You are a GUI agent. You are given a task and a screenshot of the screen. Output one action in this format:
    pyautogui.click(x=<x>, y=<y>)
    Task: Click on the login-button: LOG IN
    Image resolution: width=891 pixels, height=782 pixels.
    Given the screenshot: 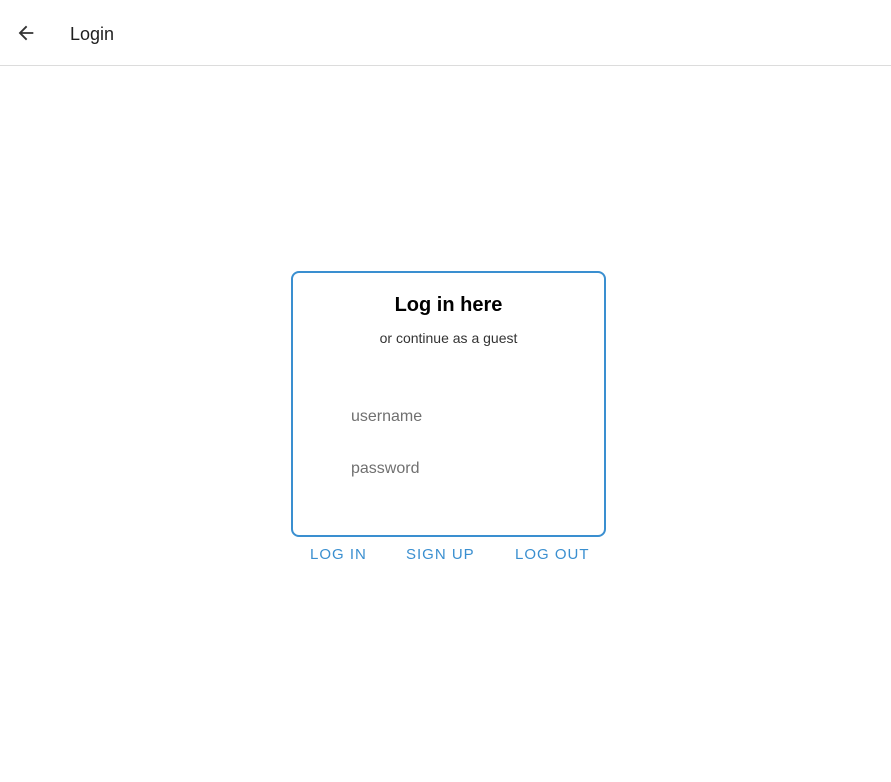 What is the action you would take?
    pyautogui.click(x=338, y=555)
    